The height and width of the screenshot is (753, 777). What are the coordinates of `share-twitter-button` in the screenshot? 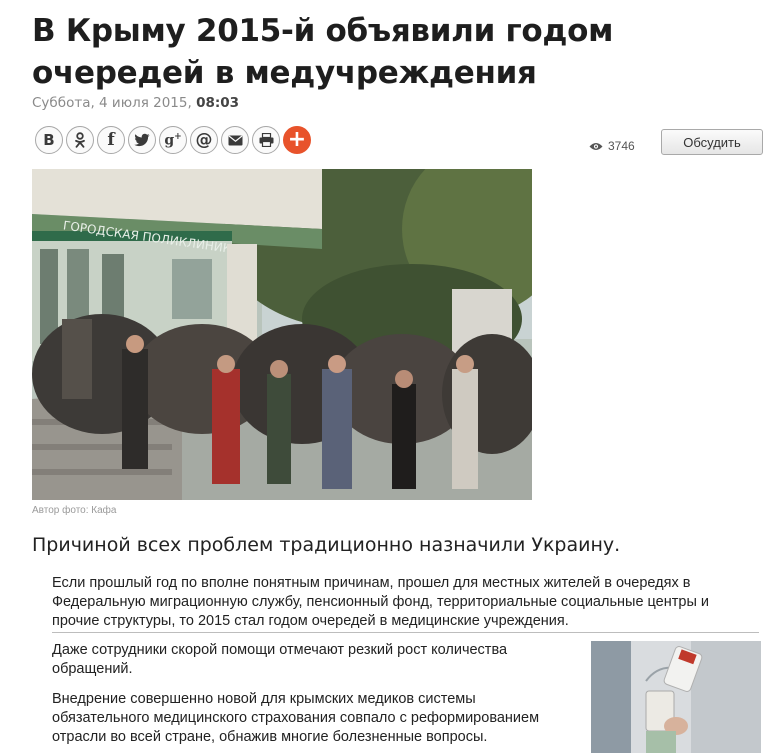 It's located at (142, 140).